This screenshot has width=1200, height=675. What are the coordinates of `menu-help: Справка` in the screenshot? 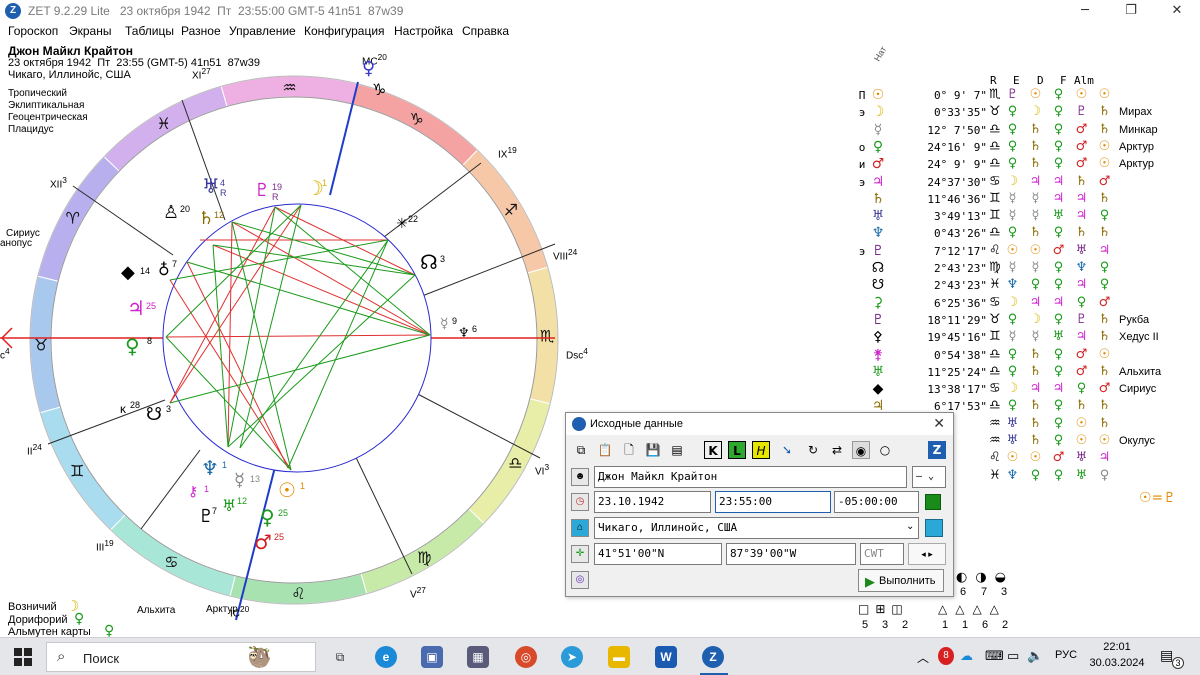 It's located at (485, 31).